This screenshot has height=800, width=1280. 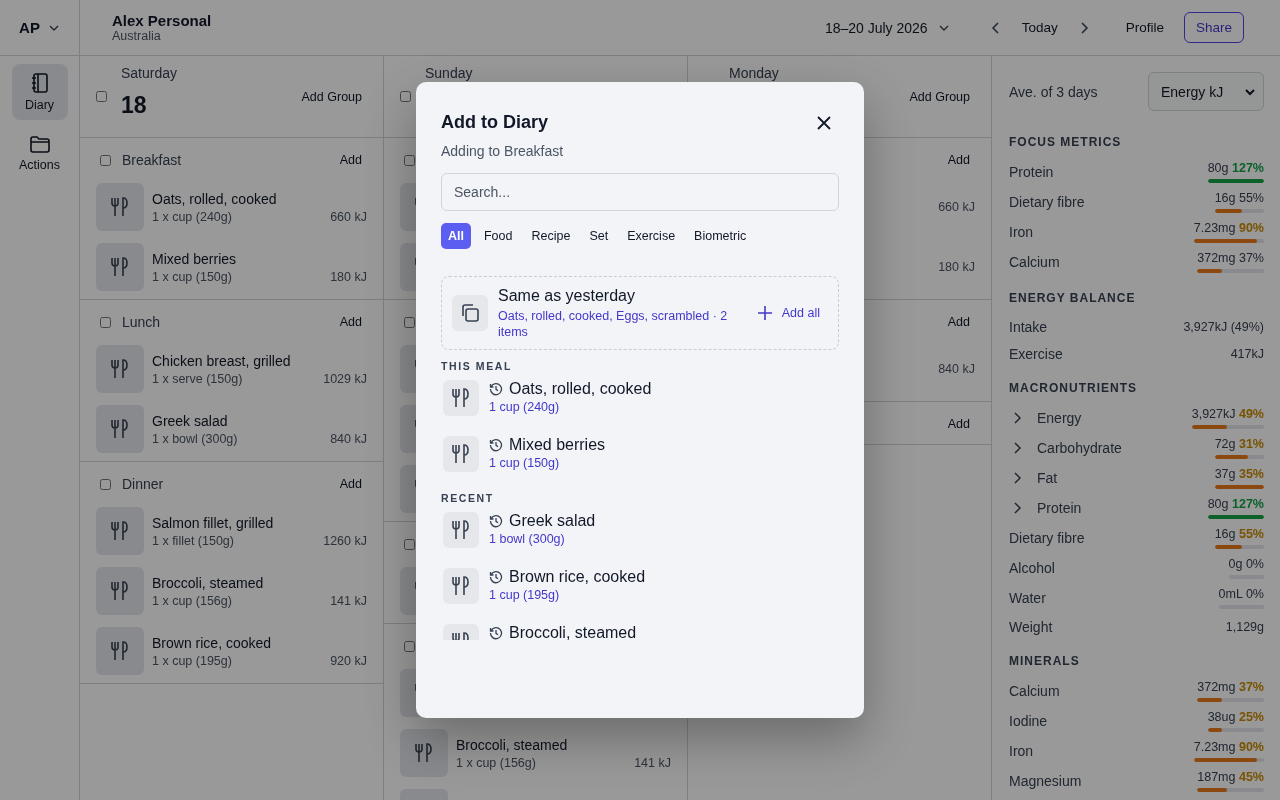 I want to click on food-list-item: Oats, rolled, cooked 1 cup (240g), so click(x=640, y=400).